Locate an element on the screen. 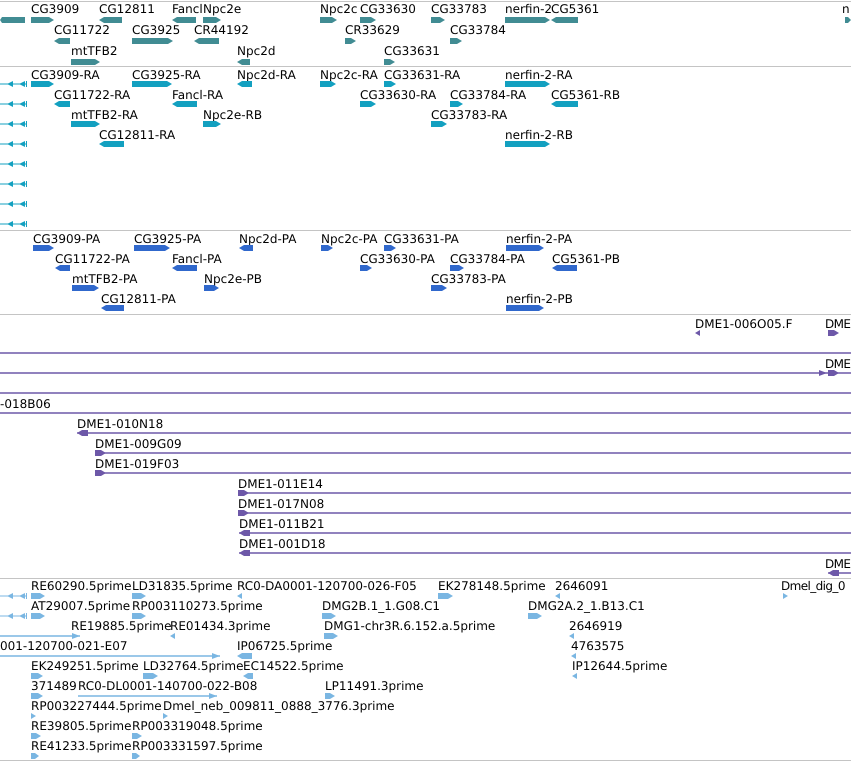 The height and width of the screenshot is (762, 851). feature-label: EK278148.5prime is located at coordinates (492, 586).